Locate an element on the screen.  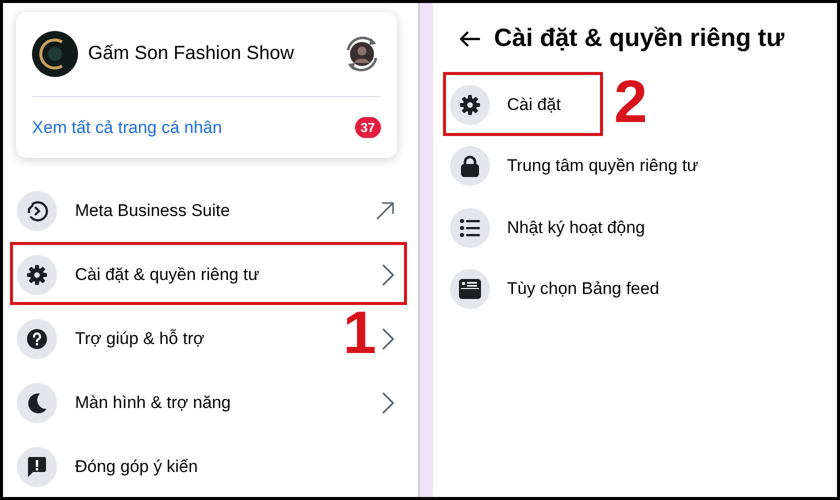
see-all-profiles-link: Xem tất cả trang cá nhân is located at coordinates (193, 128).